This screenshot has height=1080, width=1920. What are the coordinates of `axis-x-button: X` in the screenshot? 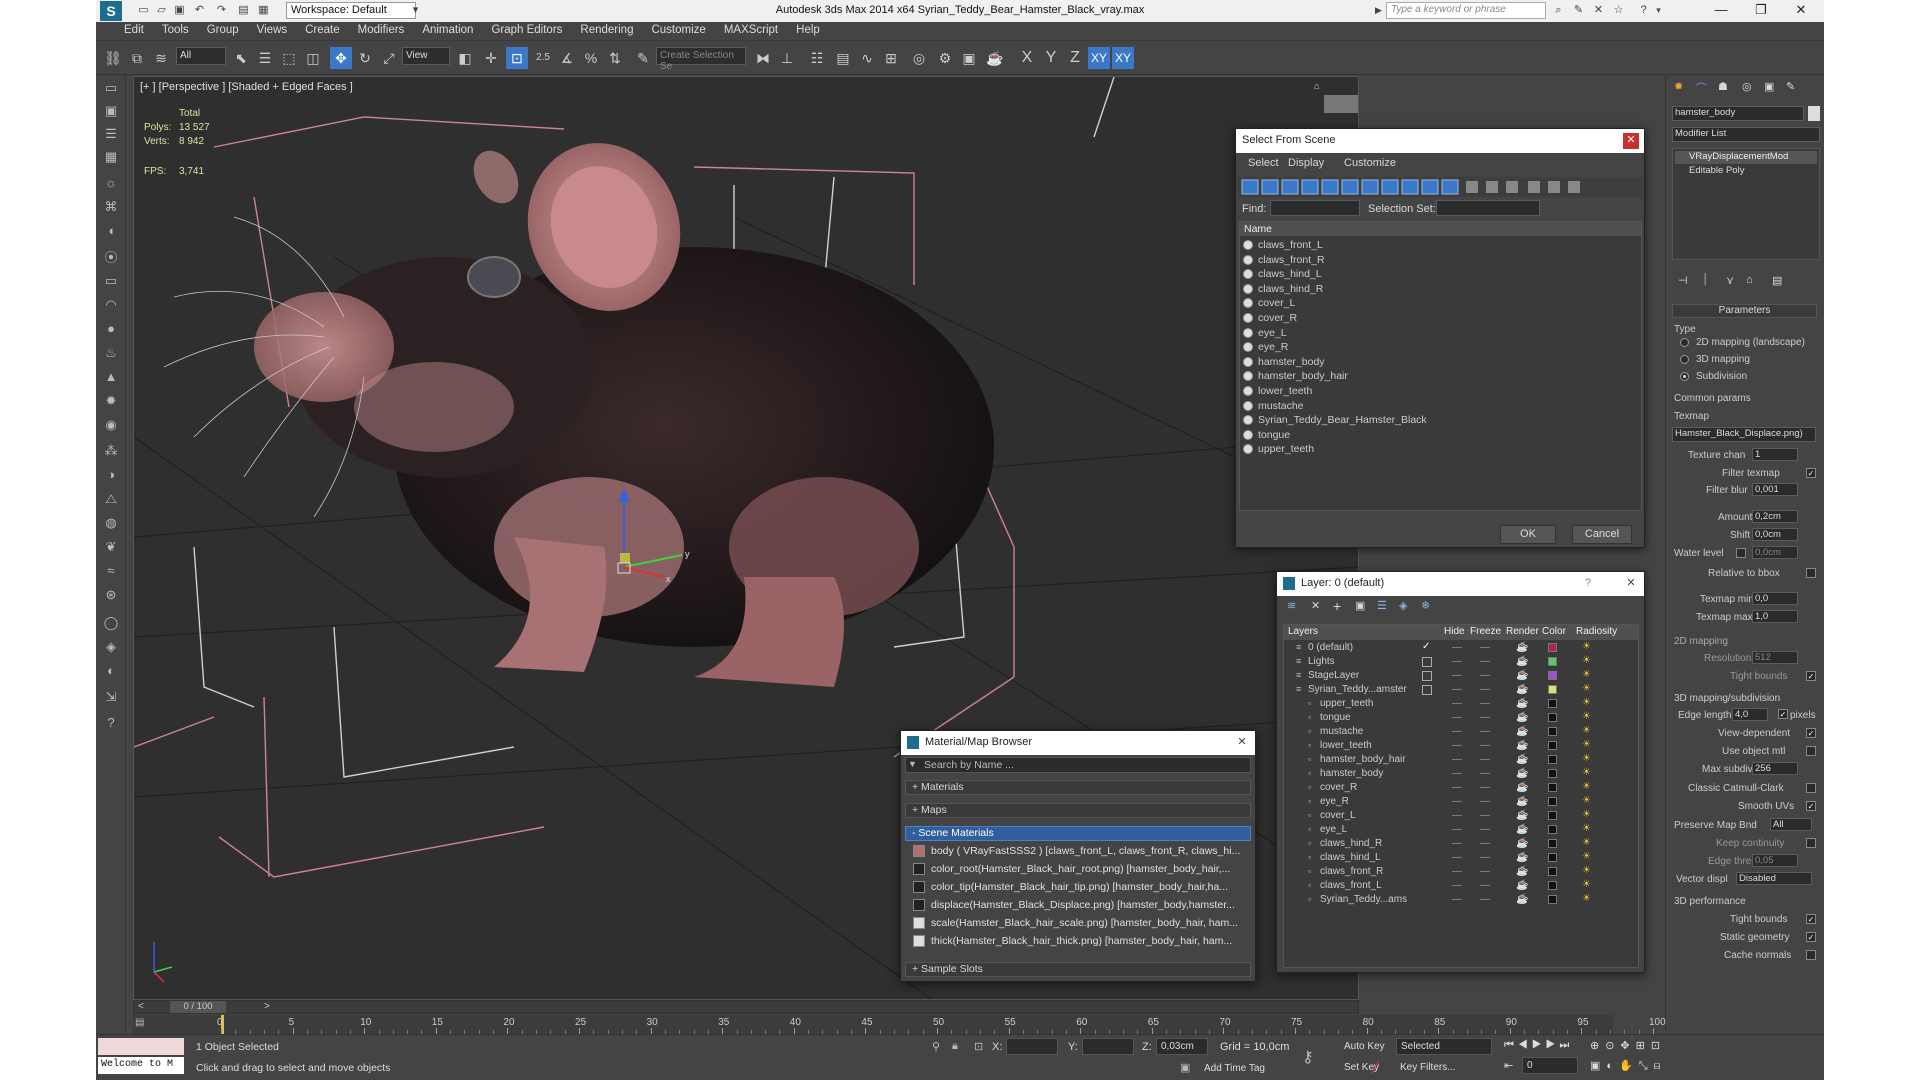 It's located at (1027, 58).